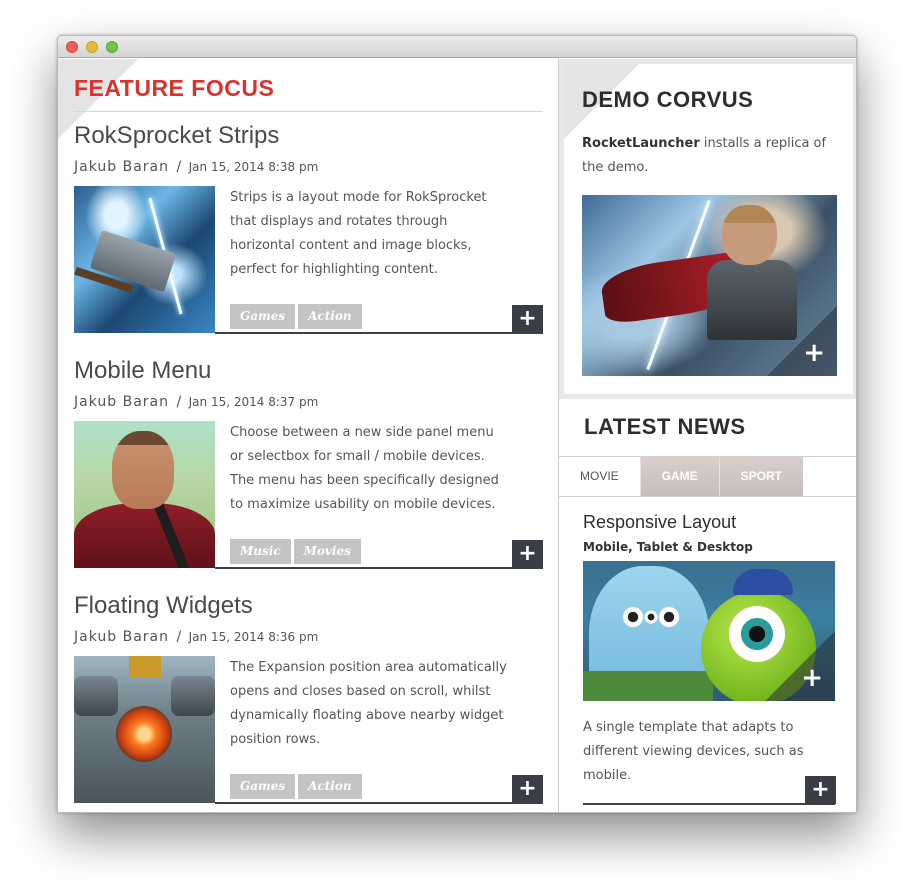  Describe the element at coordinates (457, 47) in the screenshot. I see `window-titlebar` at that location.